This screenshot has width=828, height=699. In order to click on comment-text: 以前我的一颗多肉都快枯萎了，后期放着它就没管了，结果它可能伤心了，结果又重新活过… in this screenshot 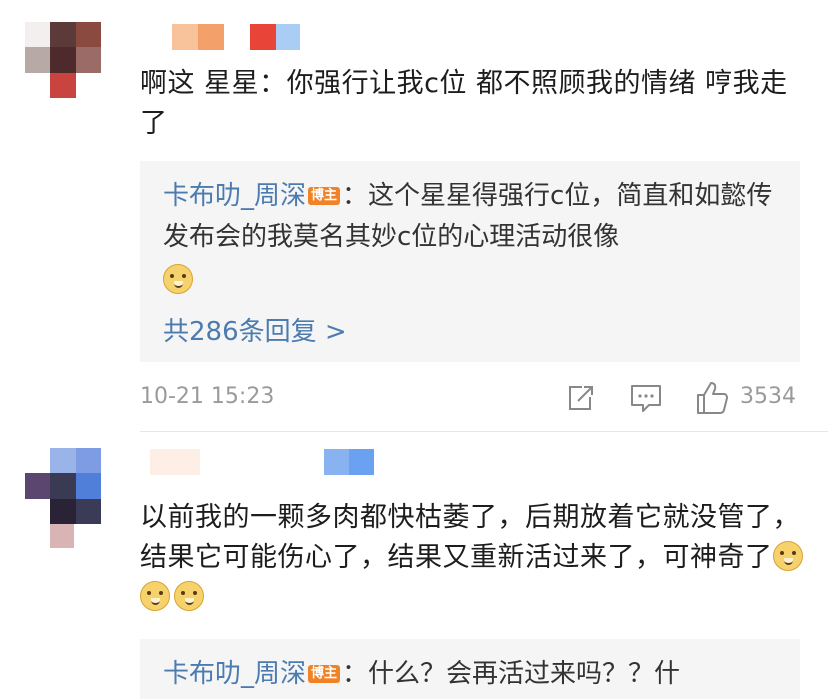, I will do `click(475, 558)`.